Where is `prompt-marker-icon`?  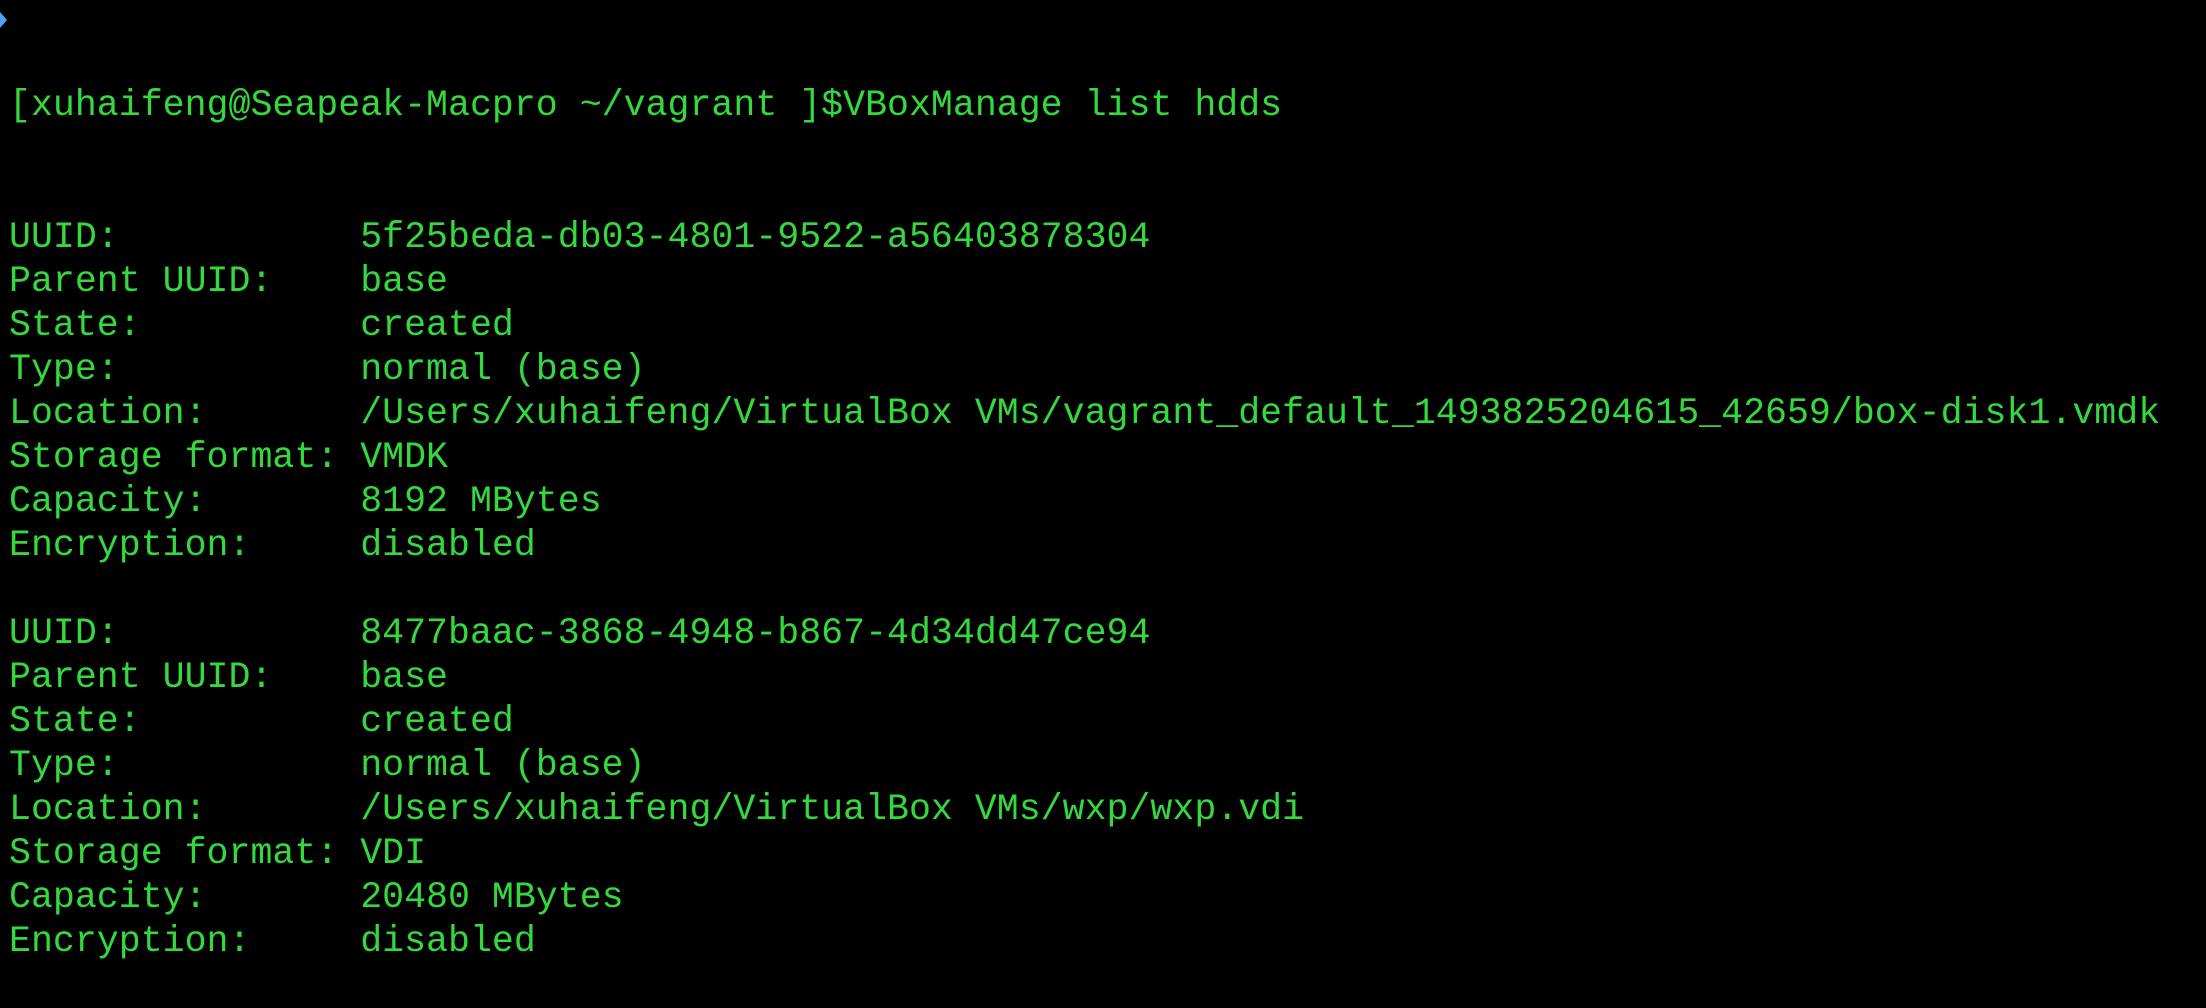
prompt-marker-icon is located at coordinates (3, 20).